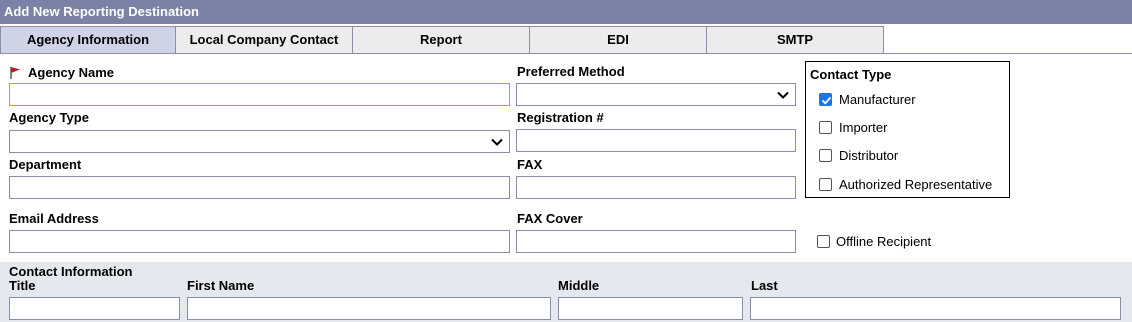  Describe the element at coordinates (863, 127) in the screenshot. I see `importer-label: Importer` at that location.